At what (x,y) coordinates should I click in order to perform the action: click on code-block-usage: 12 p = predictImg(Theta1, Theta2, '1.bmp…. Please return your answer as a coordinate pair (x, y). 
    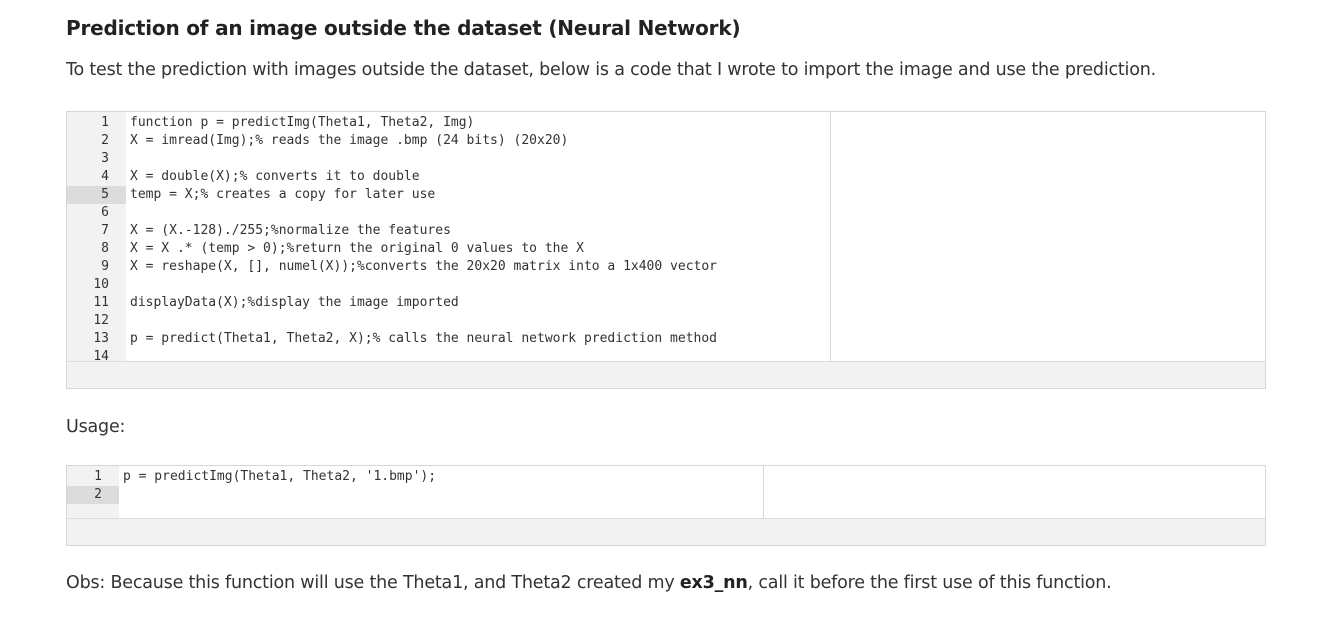
    Looking at the image, I should click on (666, 505).